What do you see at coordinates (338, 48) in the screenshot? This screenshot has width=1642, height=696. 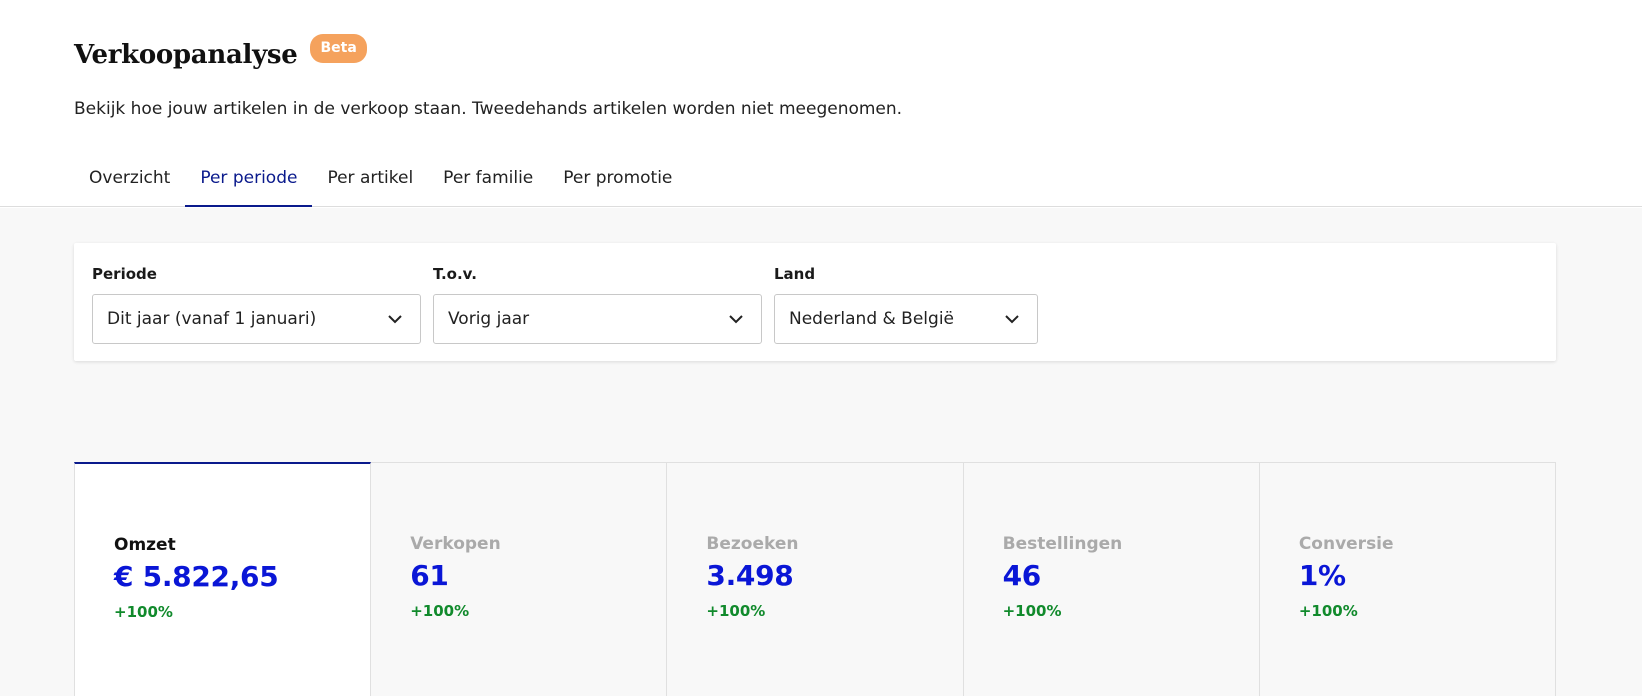 I see `beta-badge: Beta` at bounding box center [338, 48].